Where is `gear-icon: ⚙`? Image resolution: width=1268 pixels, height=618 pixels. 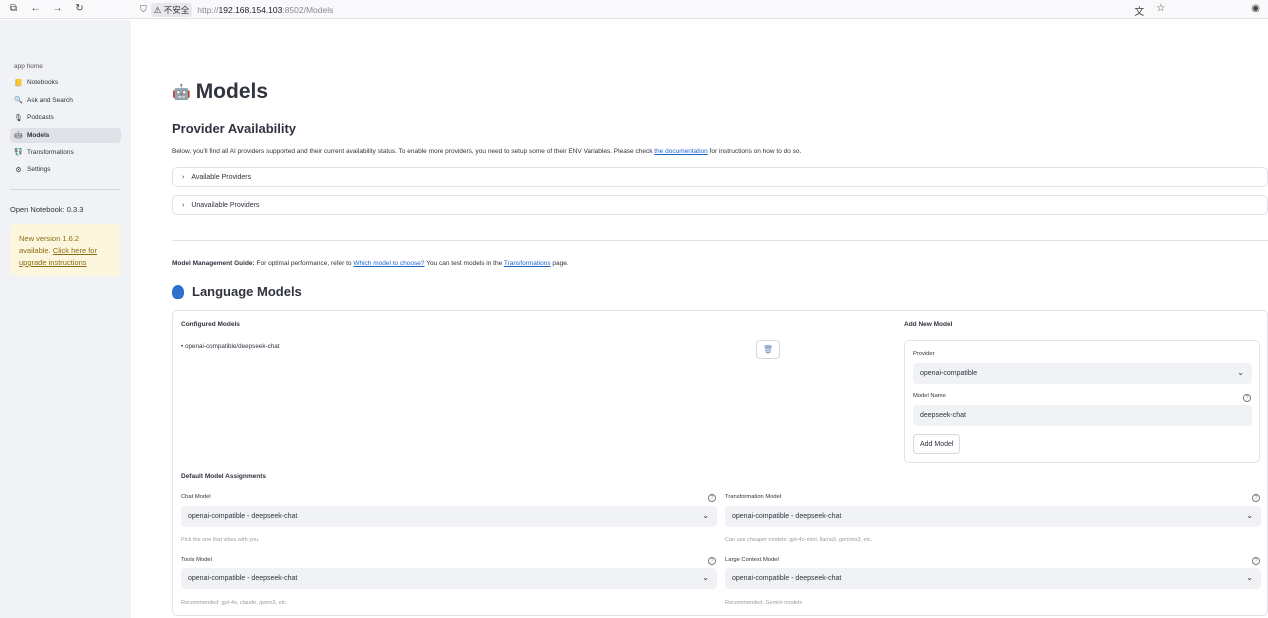
gear-icon: ⚙ is located at coordinates (18, 170).